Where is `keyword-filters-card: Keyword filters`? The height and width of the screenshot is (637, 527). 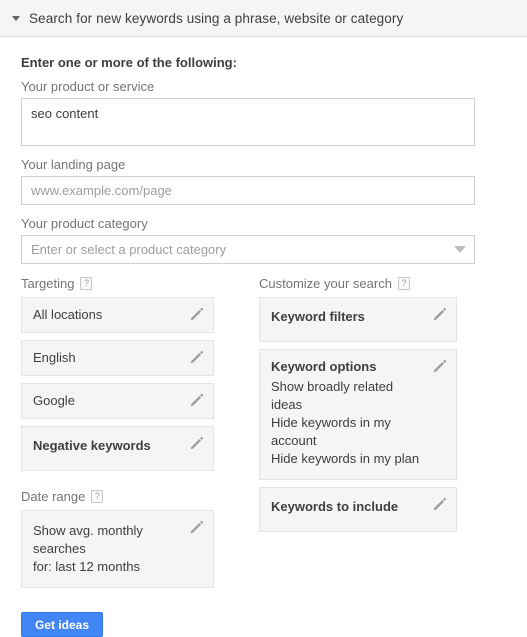 keyword-filters-card: Keyword filters is located at coordinates (358, 319).